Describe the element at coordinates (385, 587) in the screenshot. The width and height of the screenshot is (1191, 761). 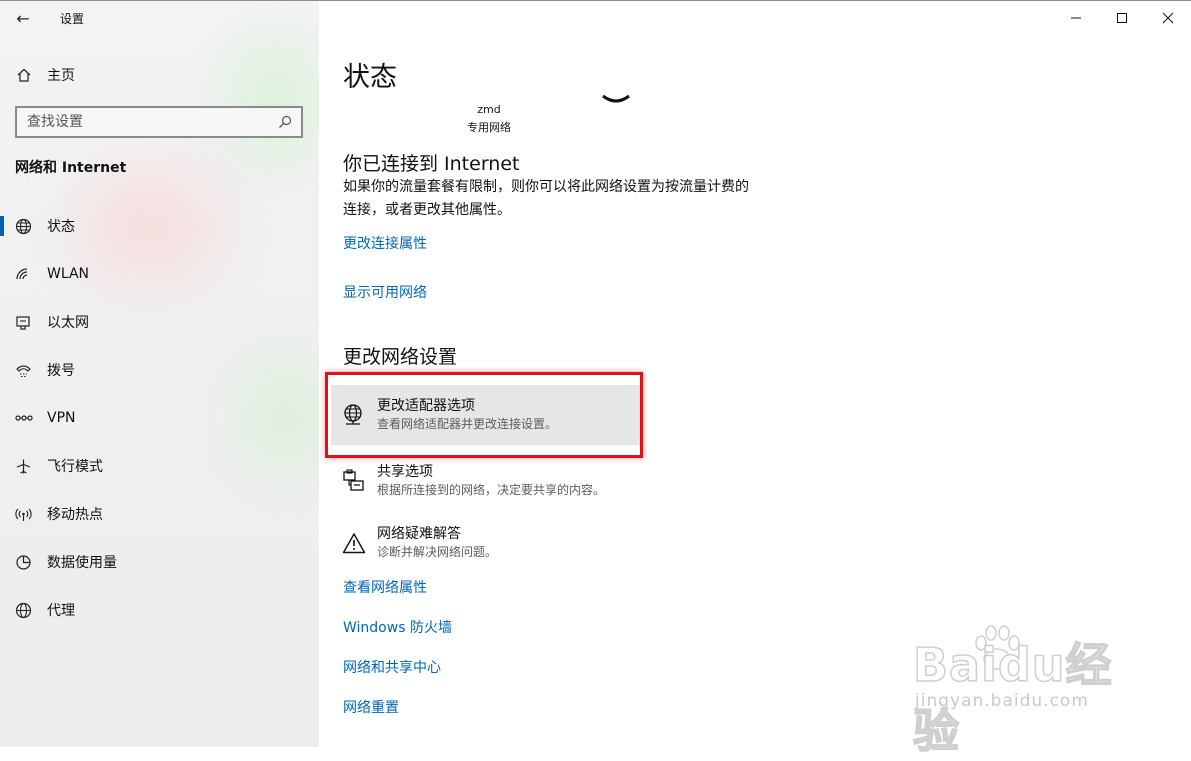
I see `view-network-properties-link: 查看网络属性` at that location.